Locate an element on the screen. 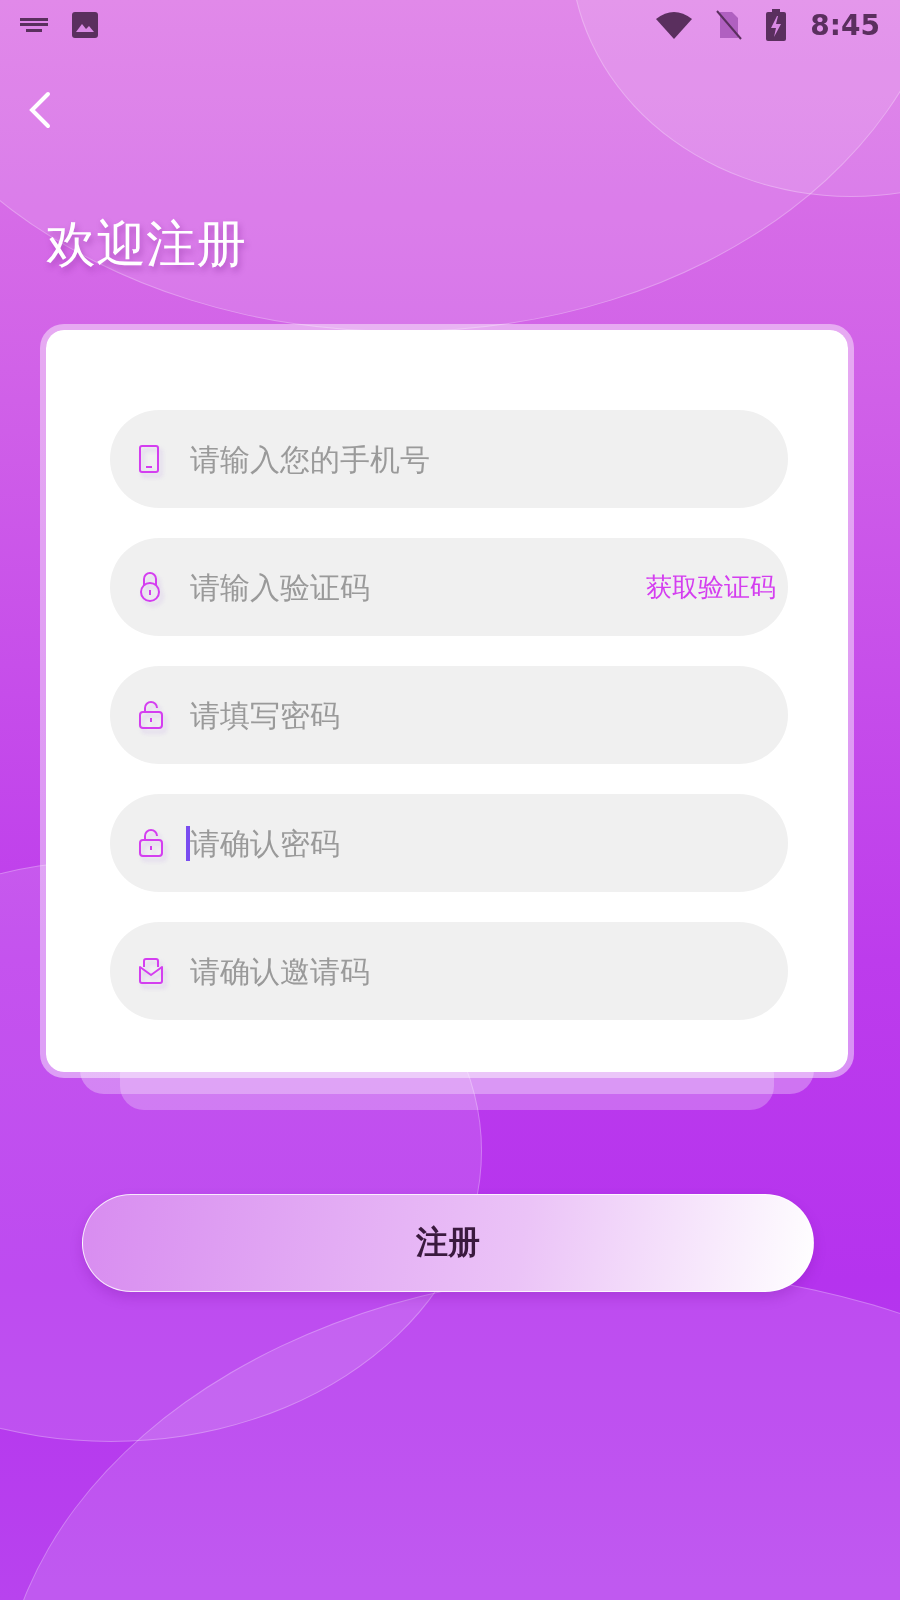 The image size is (900, 1600). no-sim-icon is located at coordinates (729, 25).